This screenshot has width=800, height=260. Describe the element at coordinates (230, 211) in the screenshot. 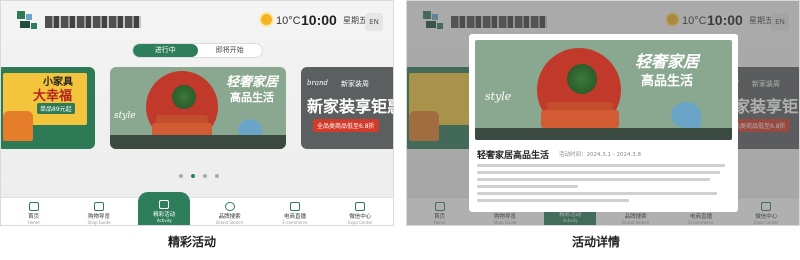

I see `nav-brand-search: 品牌搜索 Brand Search` at that location.